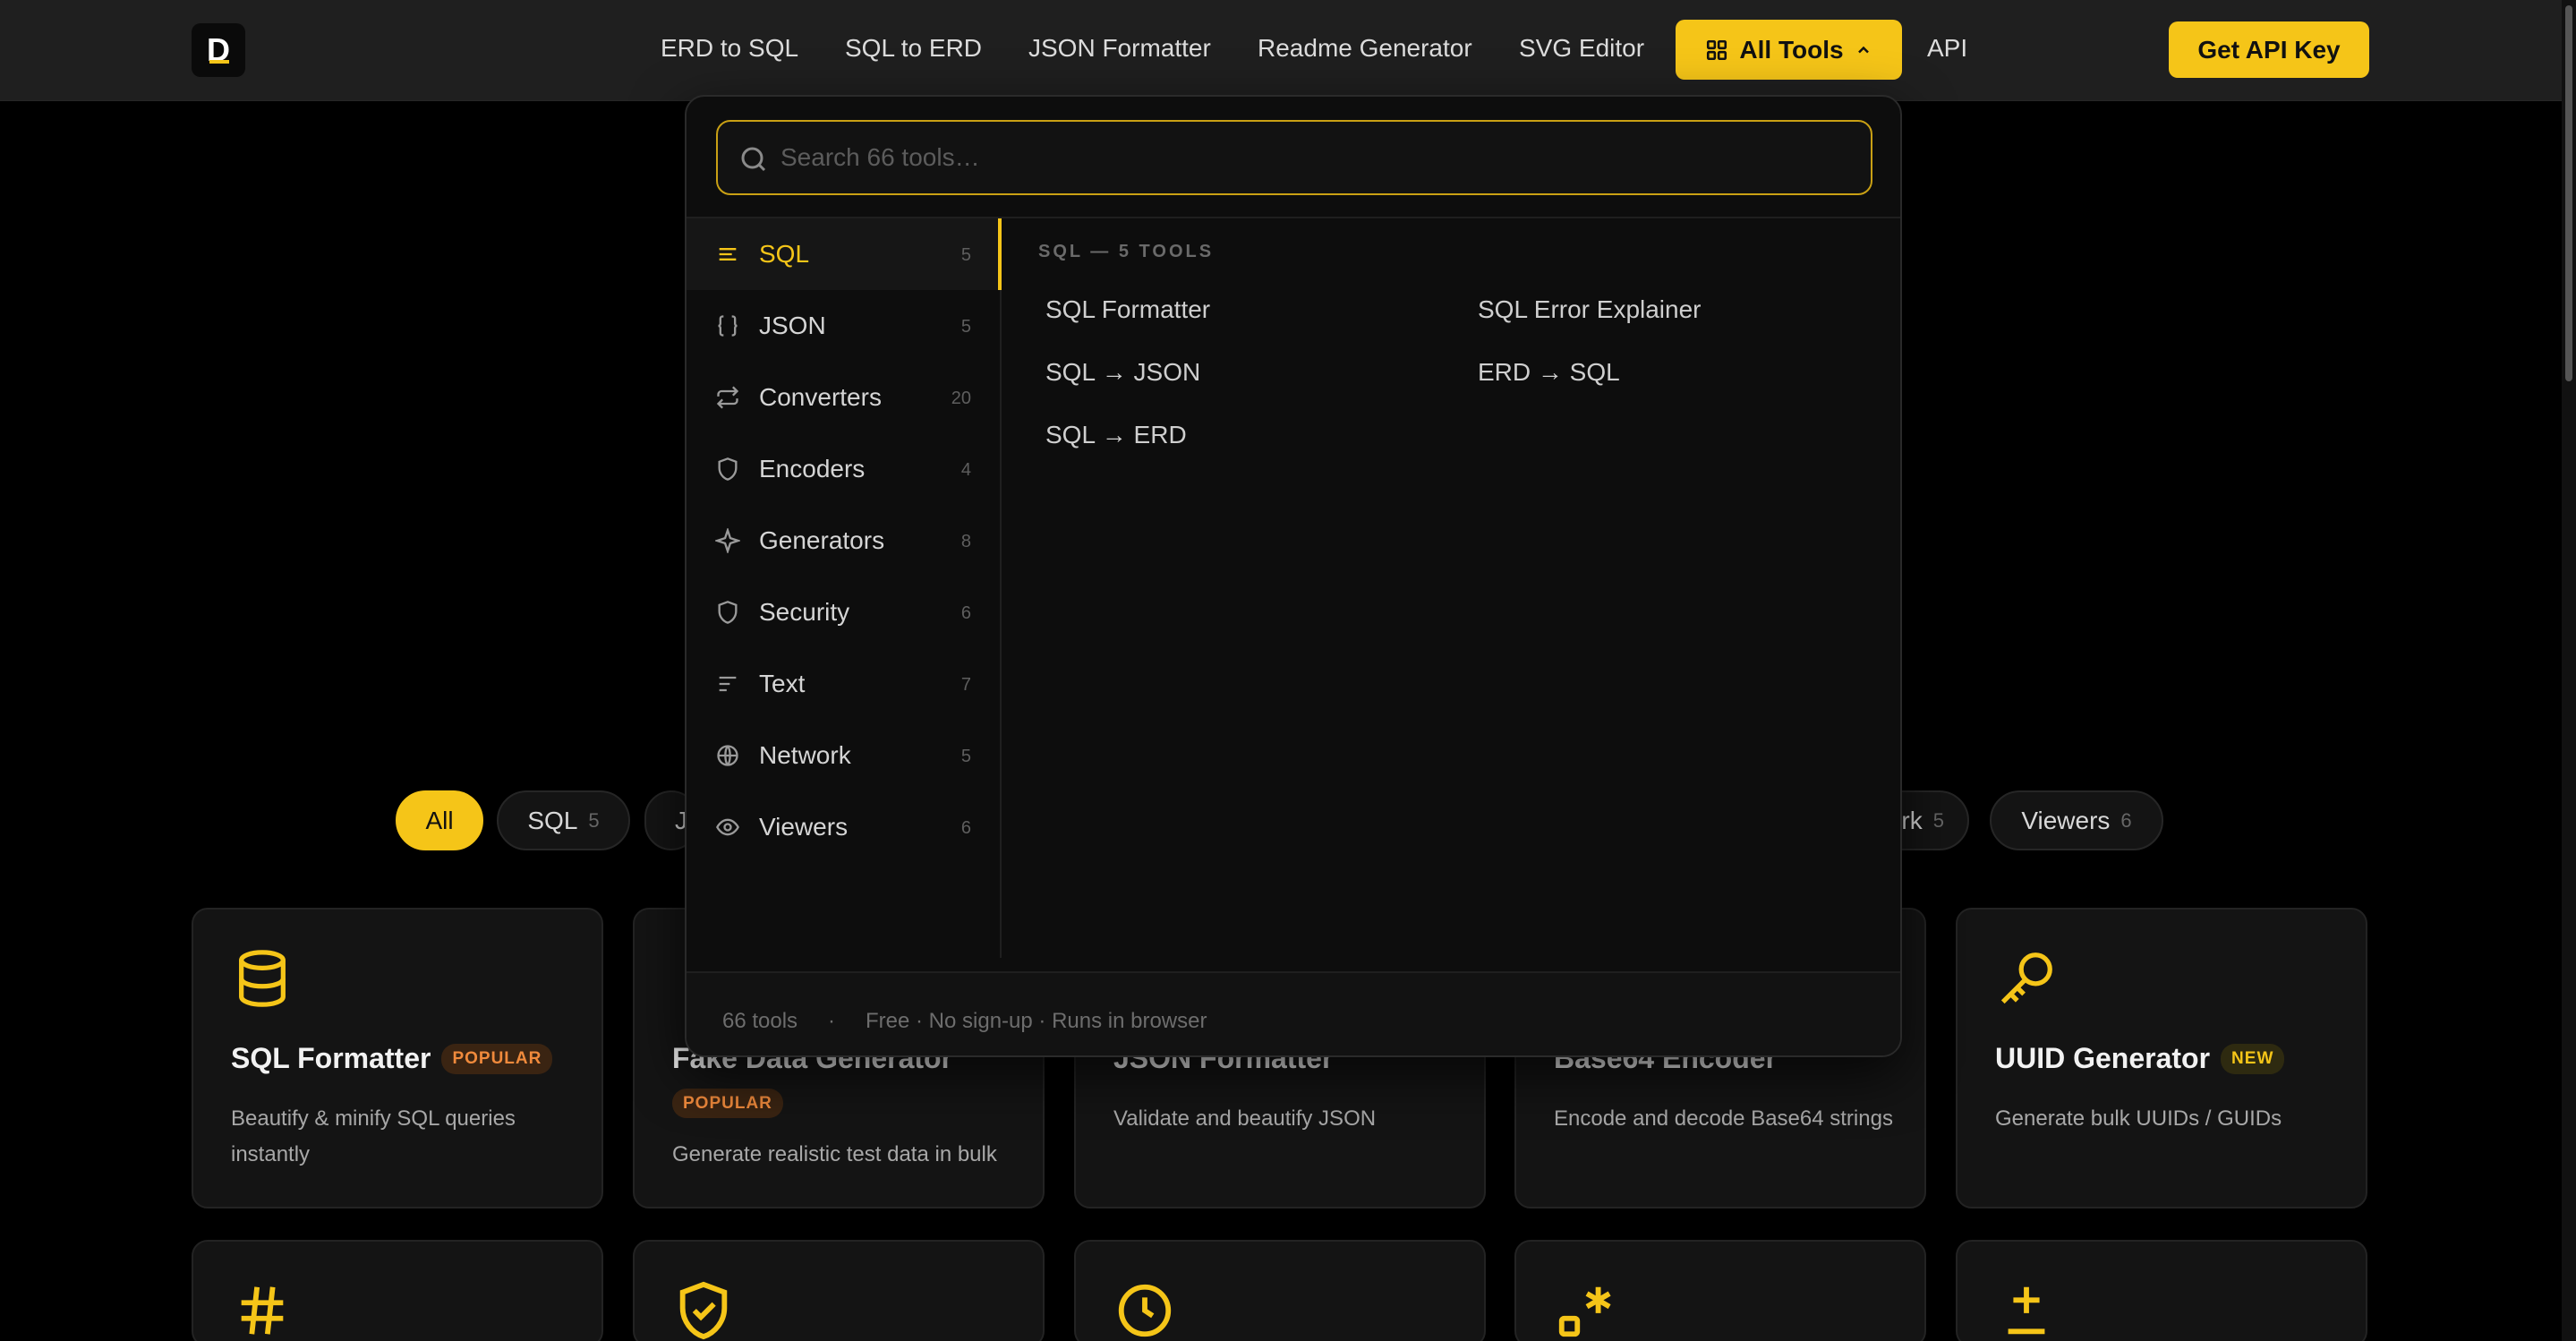  What do you see at coordinates (727, 540) in the screenshot?
I see `sparkle-icon` at bounding box center [727, 540].